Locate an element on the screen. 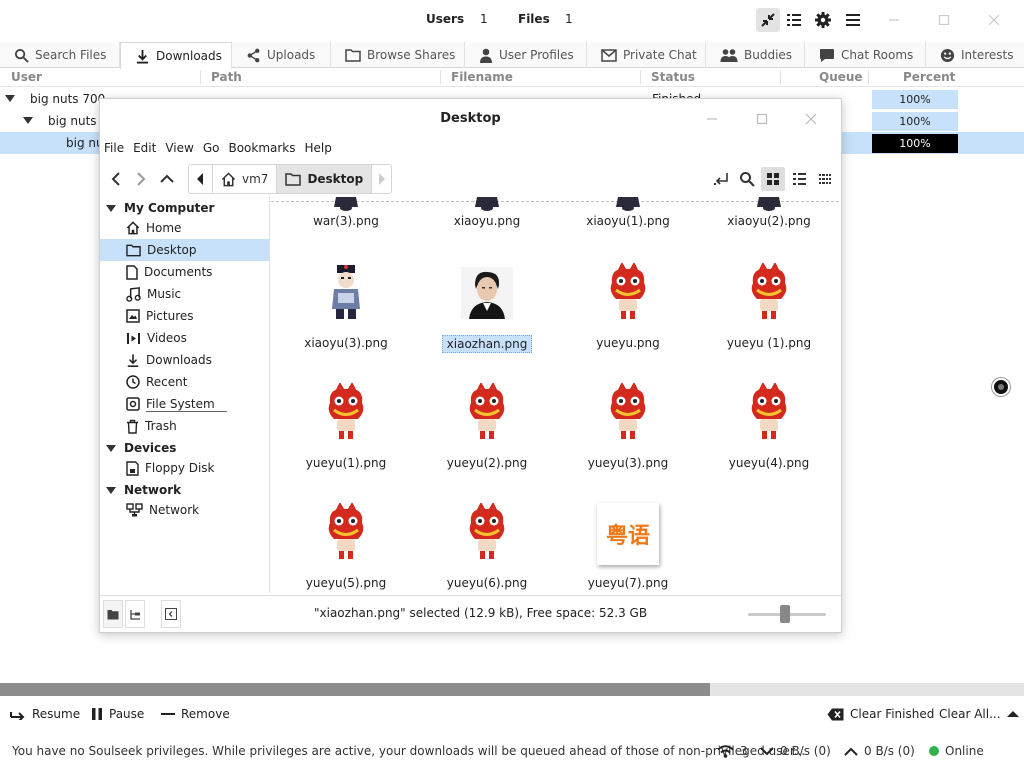  fm-close-button is located at coordinates (811, 119).